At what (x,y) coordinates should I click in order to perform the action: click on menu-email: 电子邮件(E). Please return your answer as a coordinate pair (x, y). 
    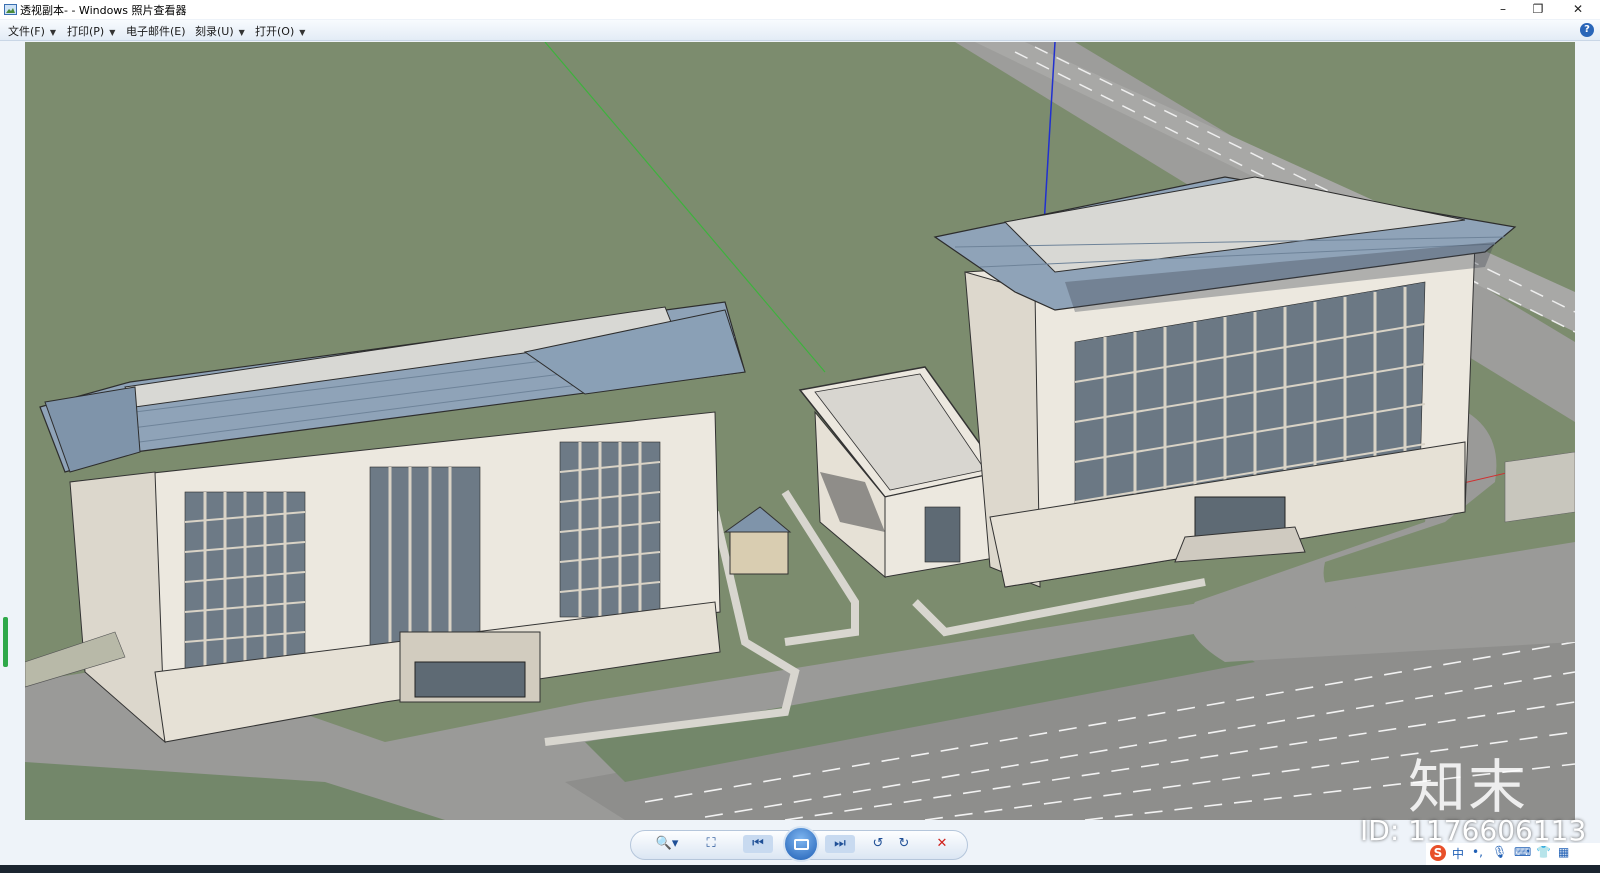
    Looking at the image, I should click on (156, 31).